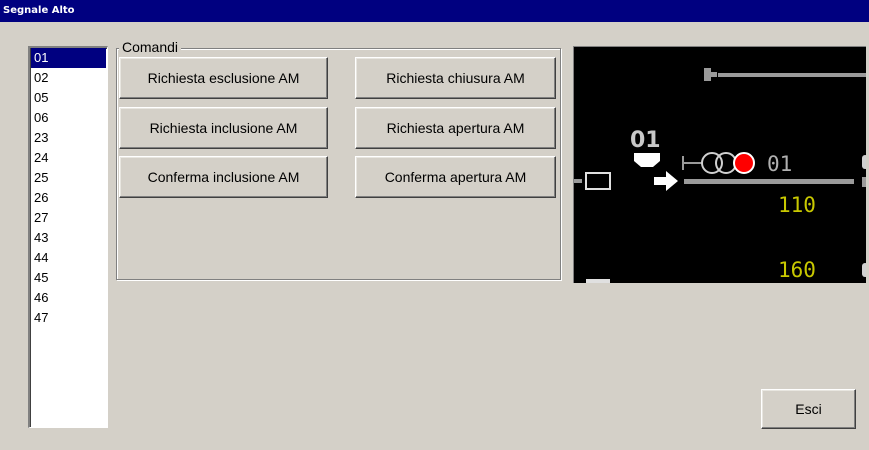  What do you see at coordinates (797, 270) in the screenshot?
I see `speed-label-lower: 160` at bounding box center [797, 270].